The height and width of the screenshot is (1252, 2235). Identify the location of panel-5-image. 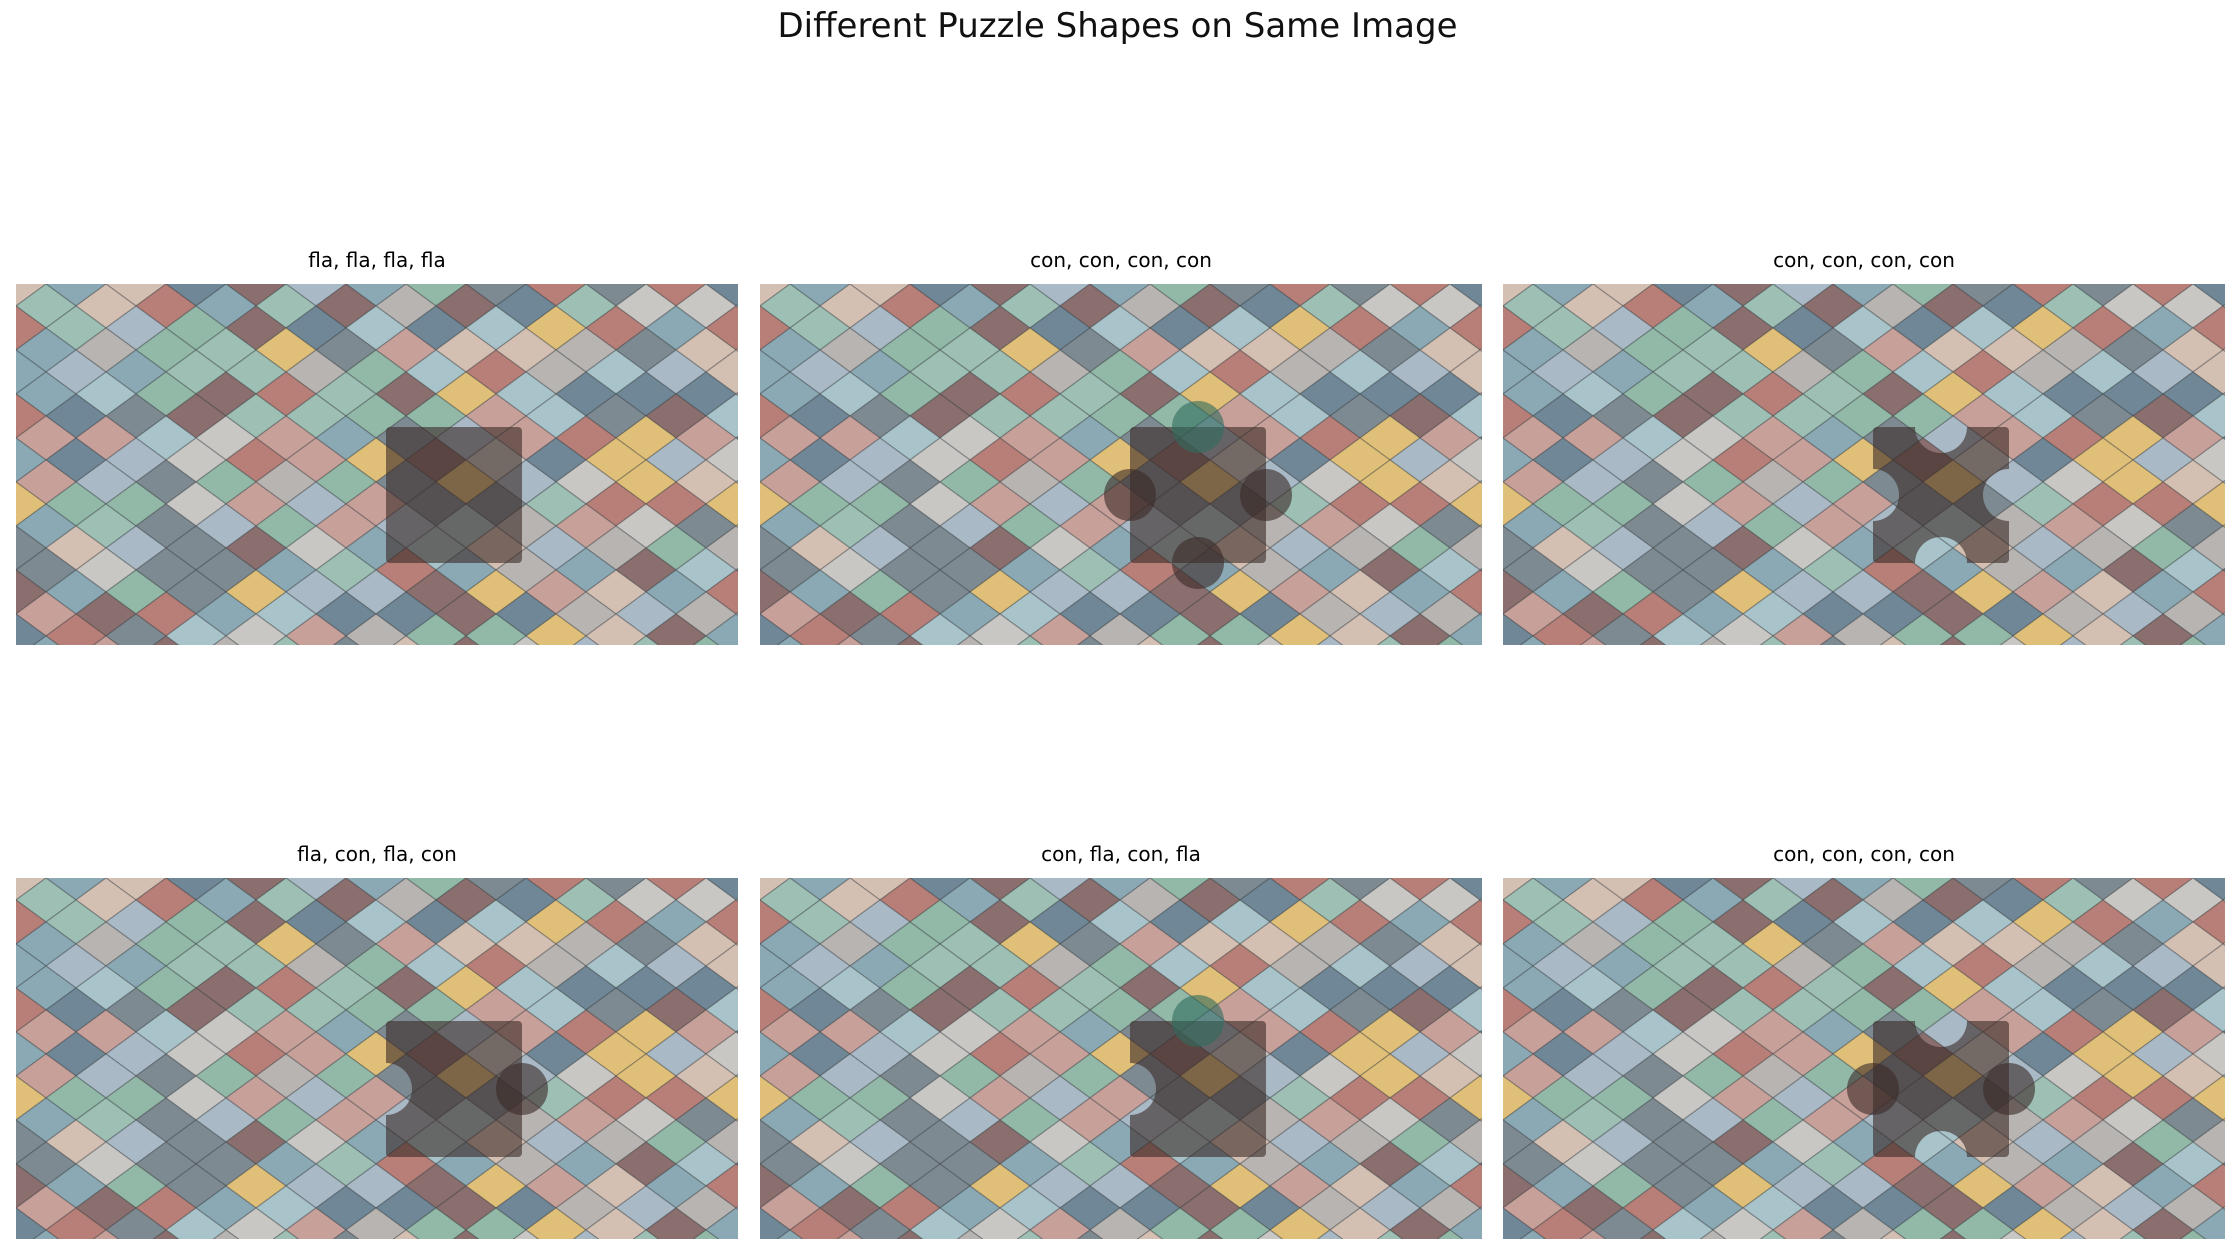
(1121, 1058).